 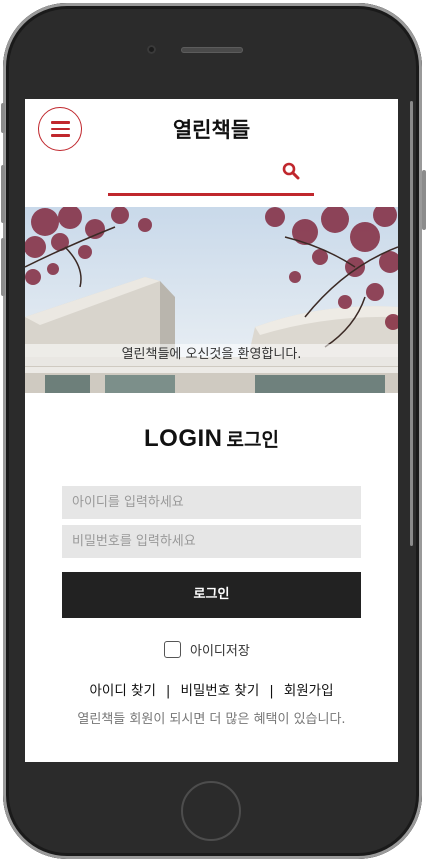 What do you see at coordinates (3, 118) in the screenshot?
I see `mute-switch` at bounding box center [3, 118].